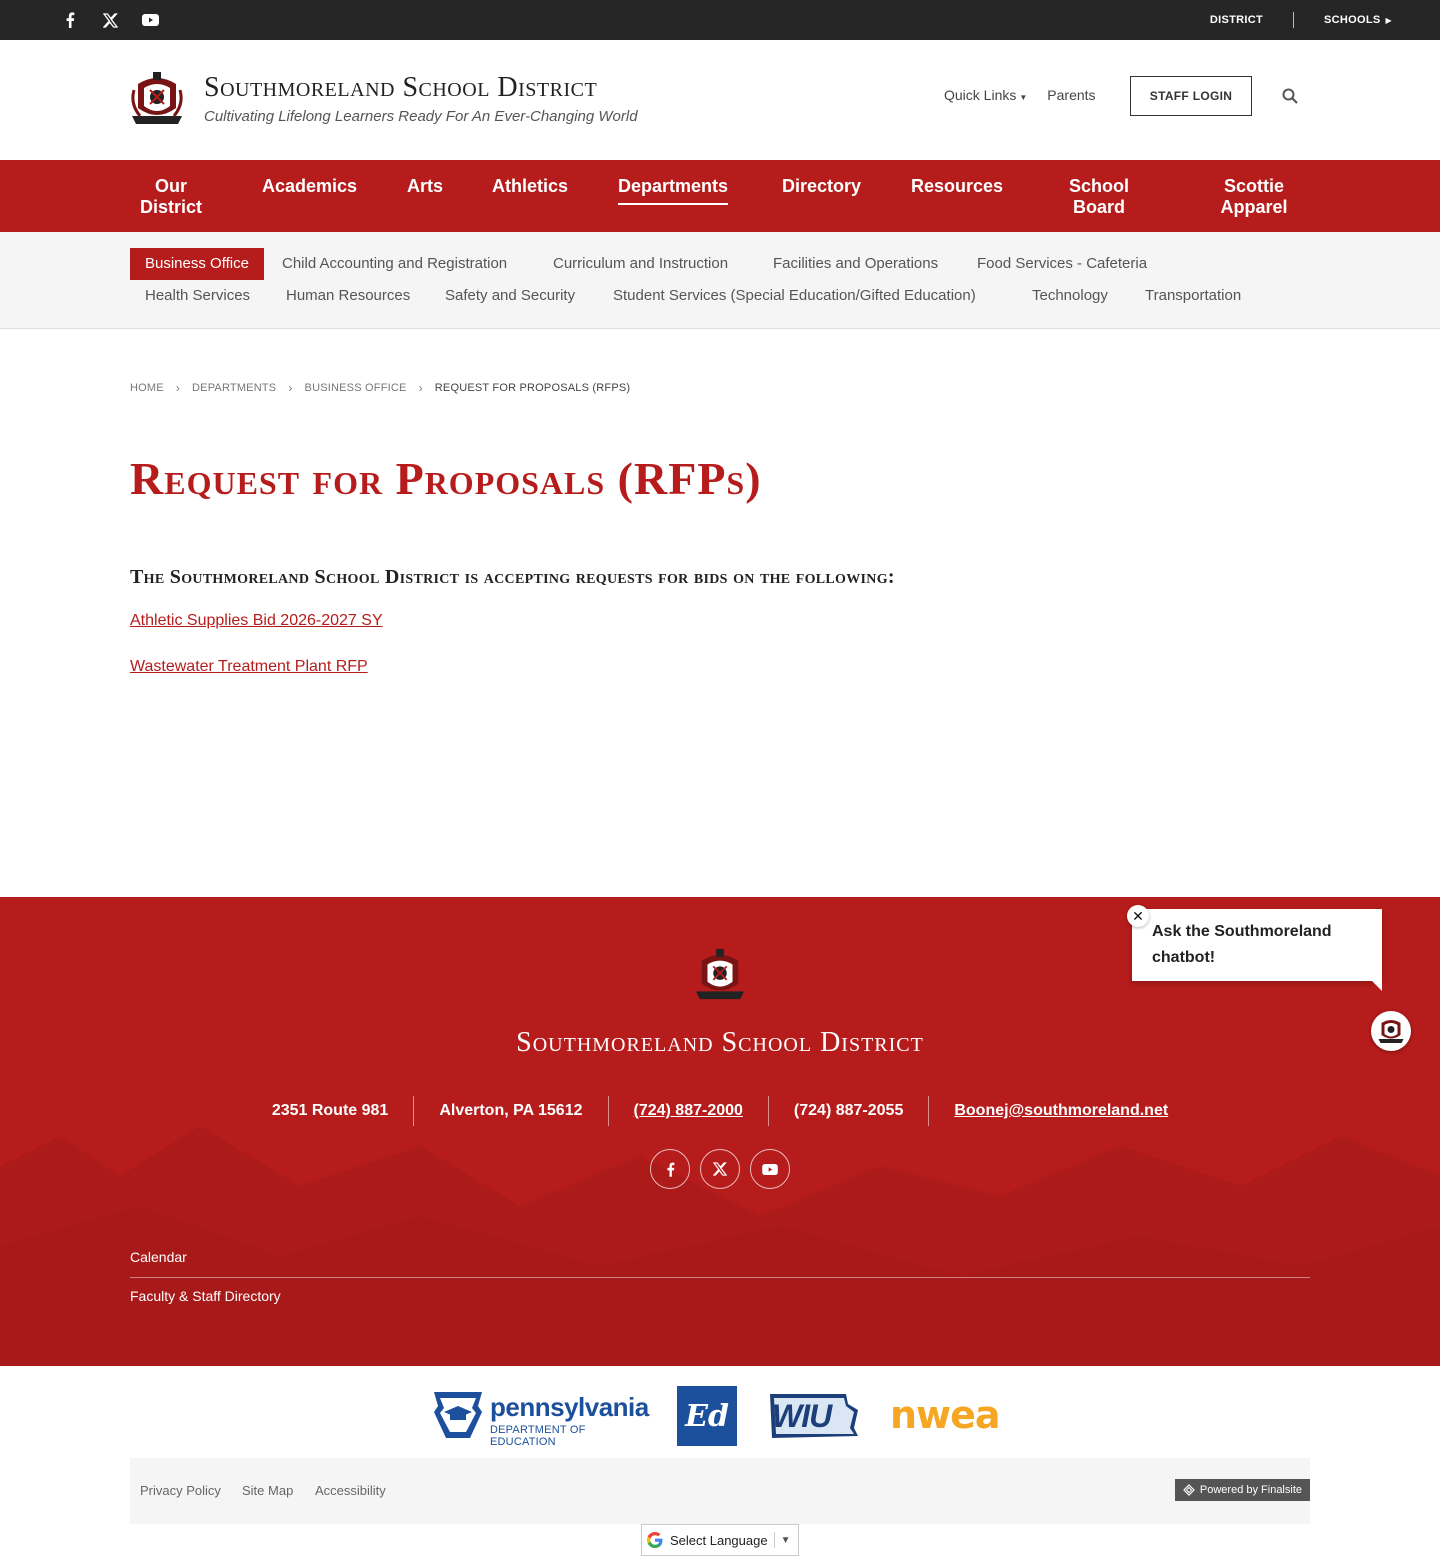  What do you see at coordinates (855, 264) in the screenshot?
I see `subnav-facilities: Facilities and Operations` at bounding box center [855, 264].